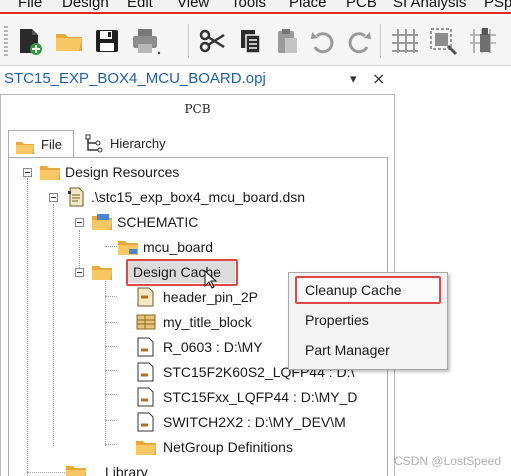  What do you see at coordinates (353, 79) in the screenshot?
I see `pin-dropdown-icon: ▾` at bounding box center [353, 79].